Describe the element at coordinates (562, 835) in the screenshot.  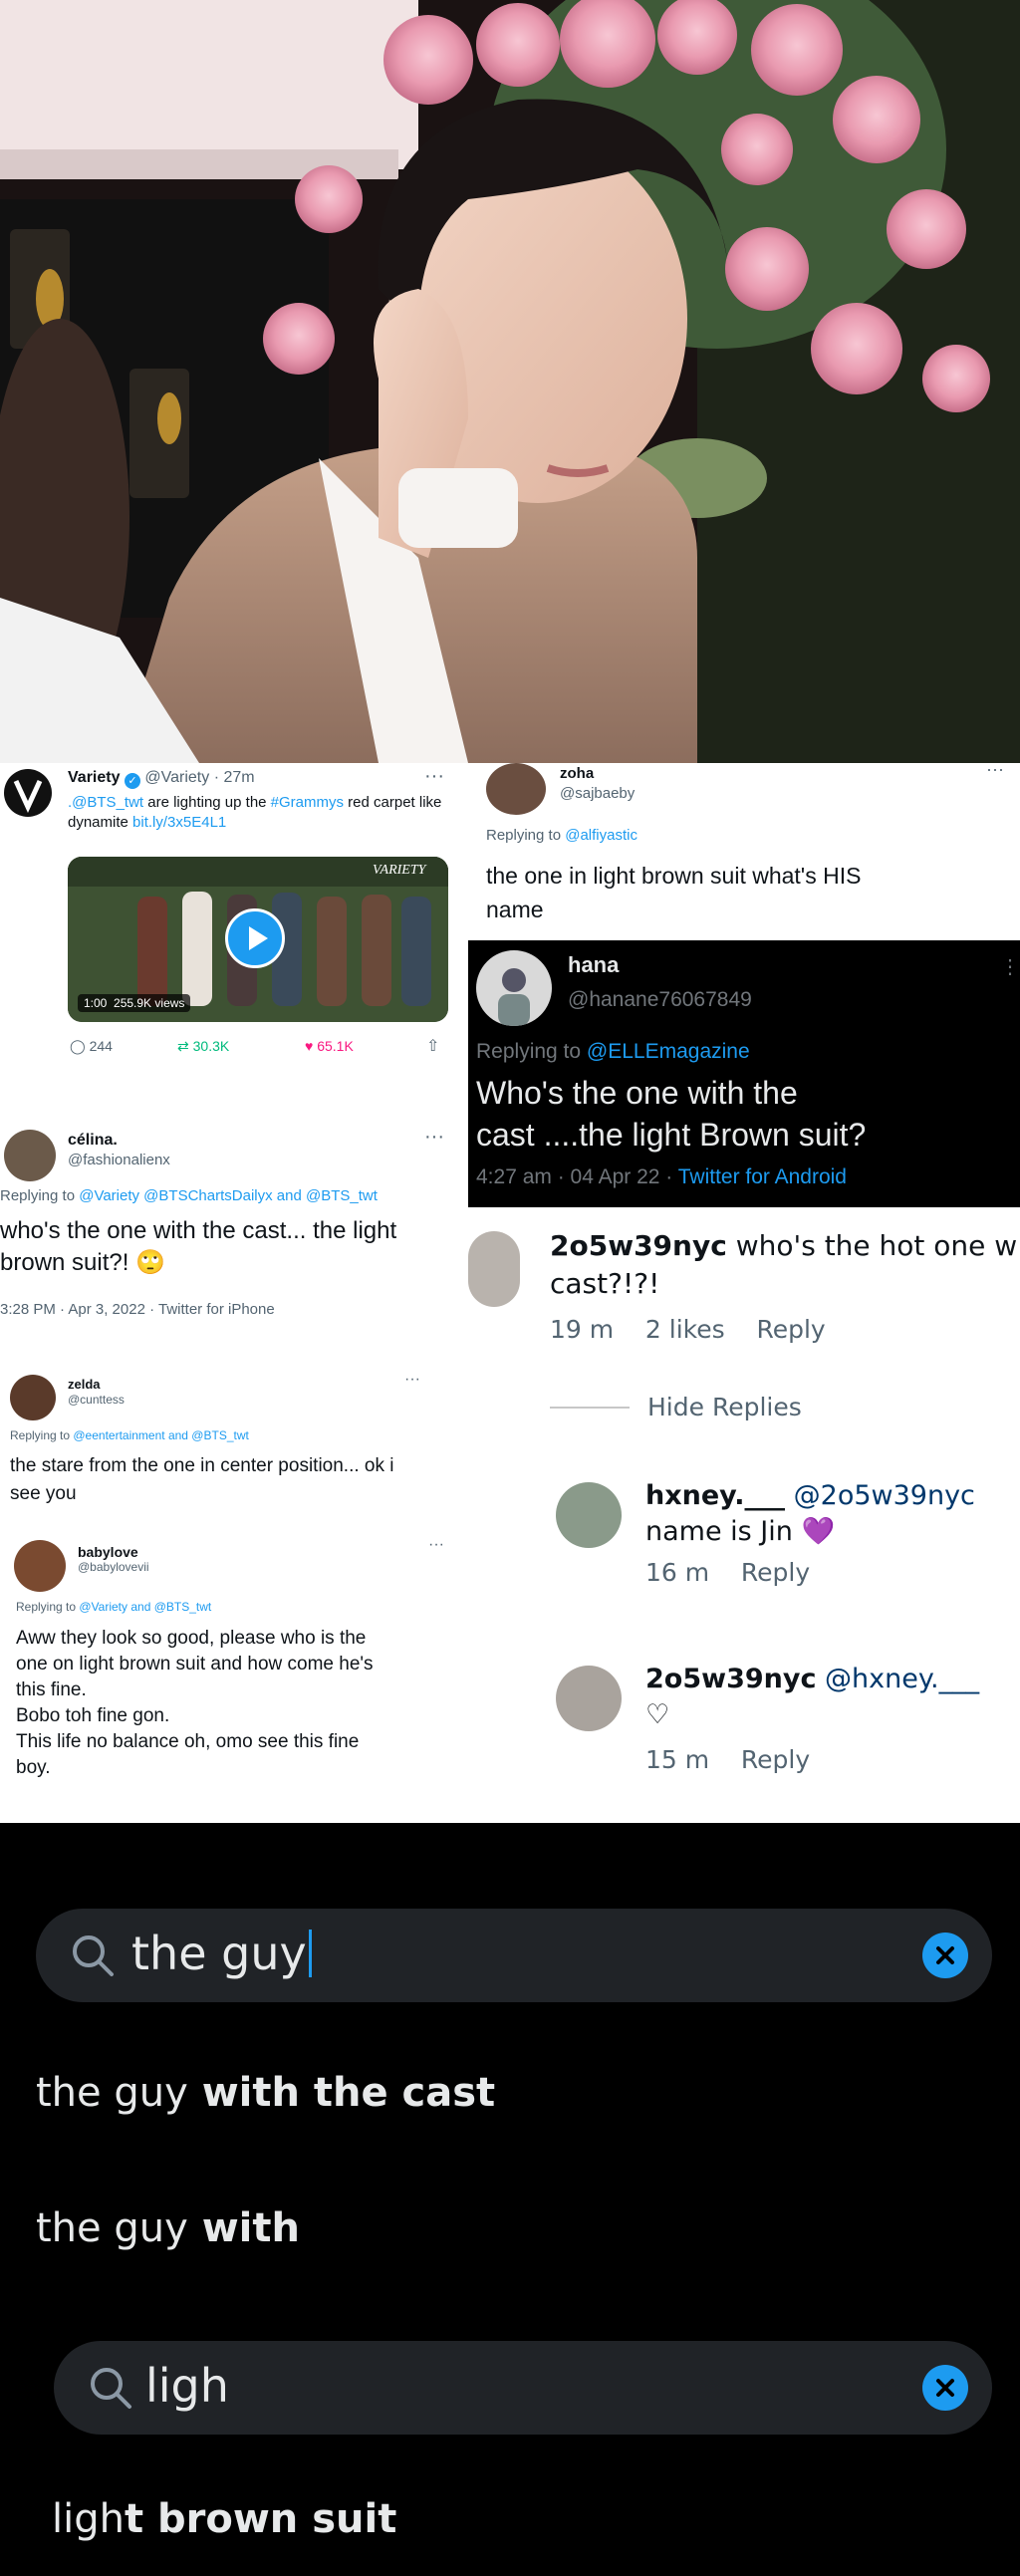
I see `zoha-replying-to: Replying to @alfiyastic` at that location.